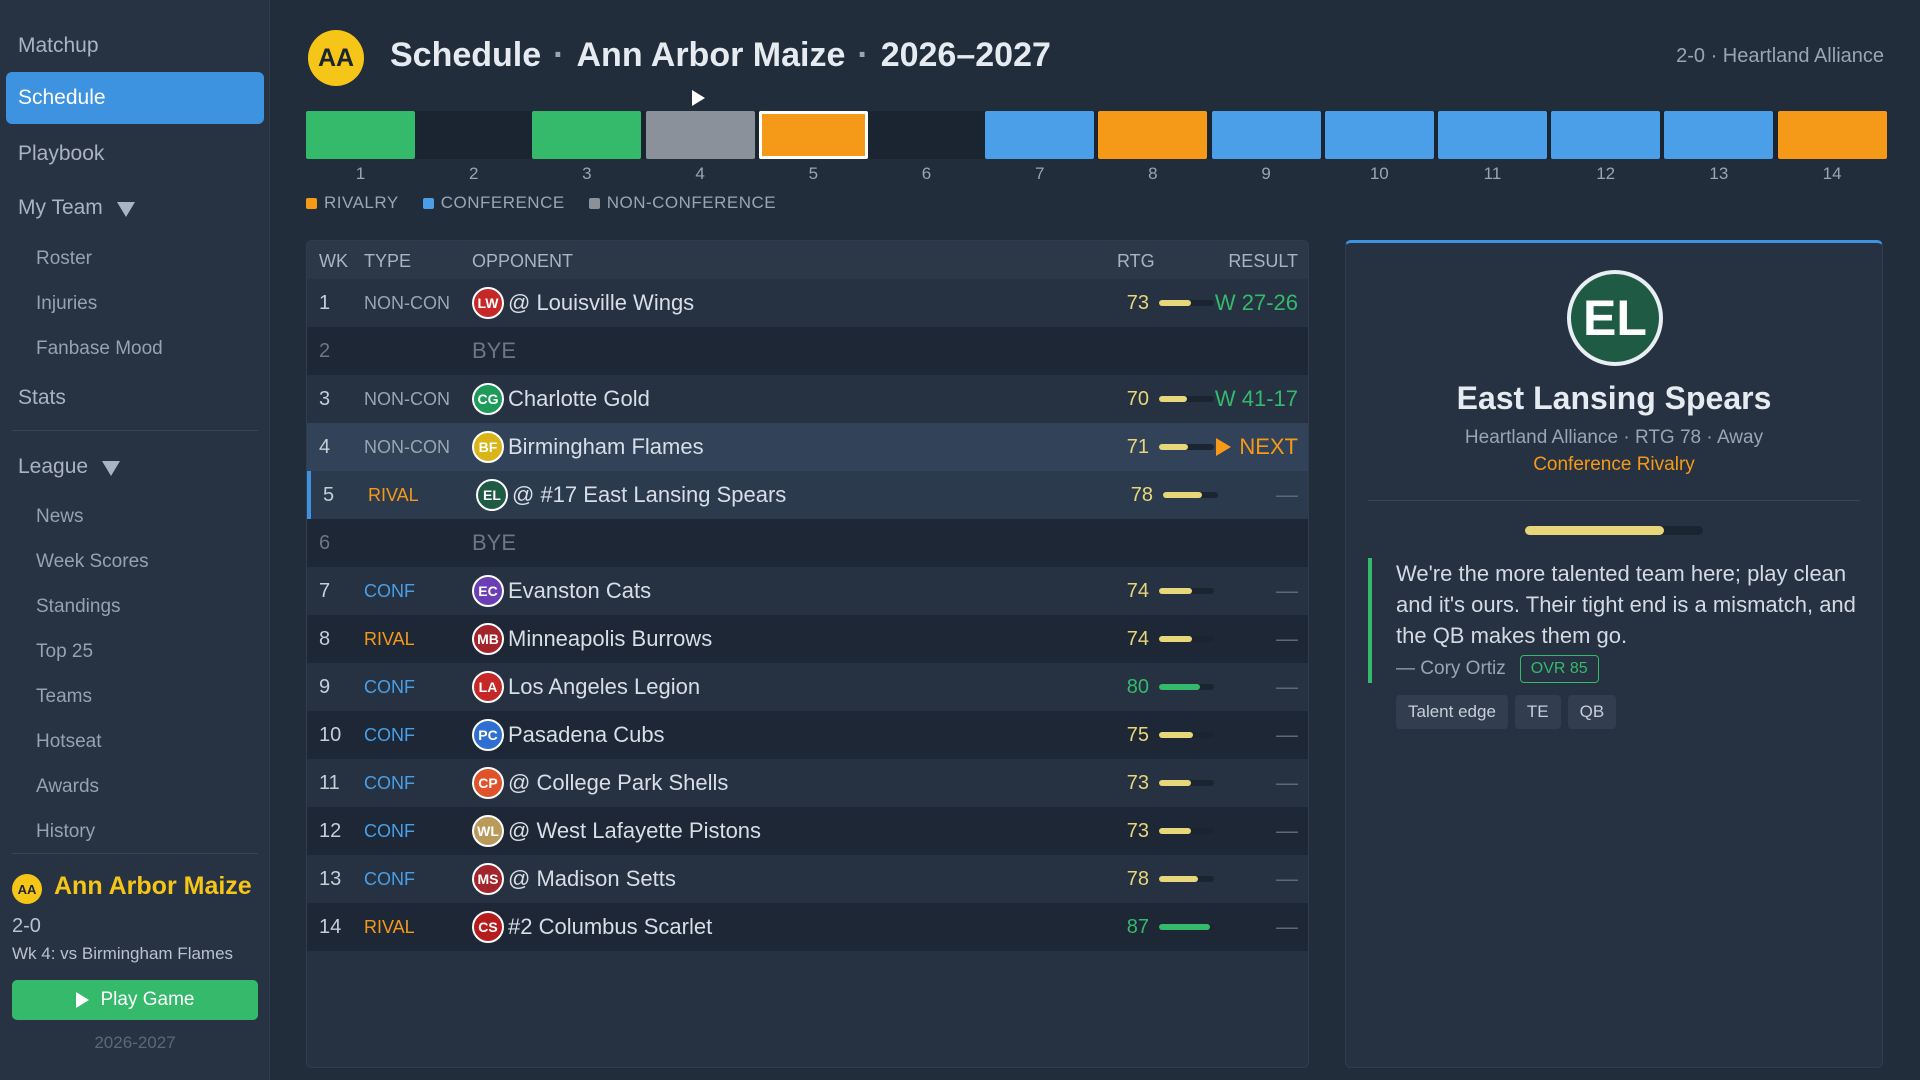 The image size is (1920, 1080). Describe the element at coordinates (600, 783) in the screenshot. I see `cell-opponent: CP @ College Park Shells` at that location.